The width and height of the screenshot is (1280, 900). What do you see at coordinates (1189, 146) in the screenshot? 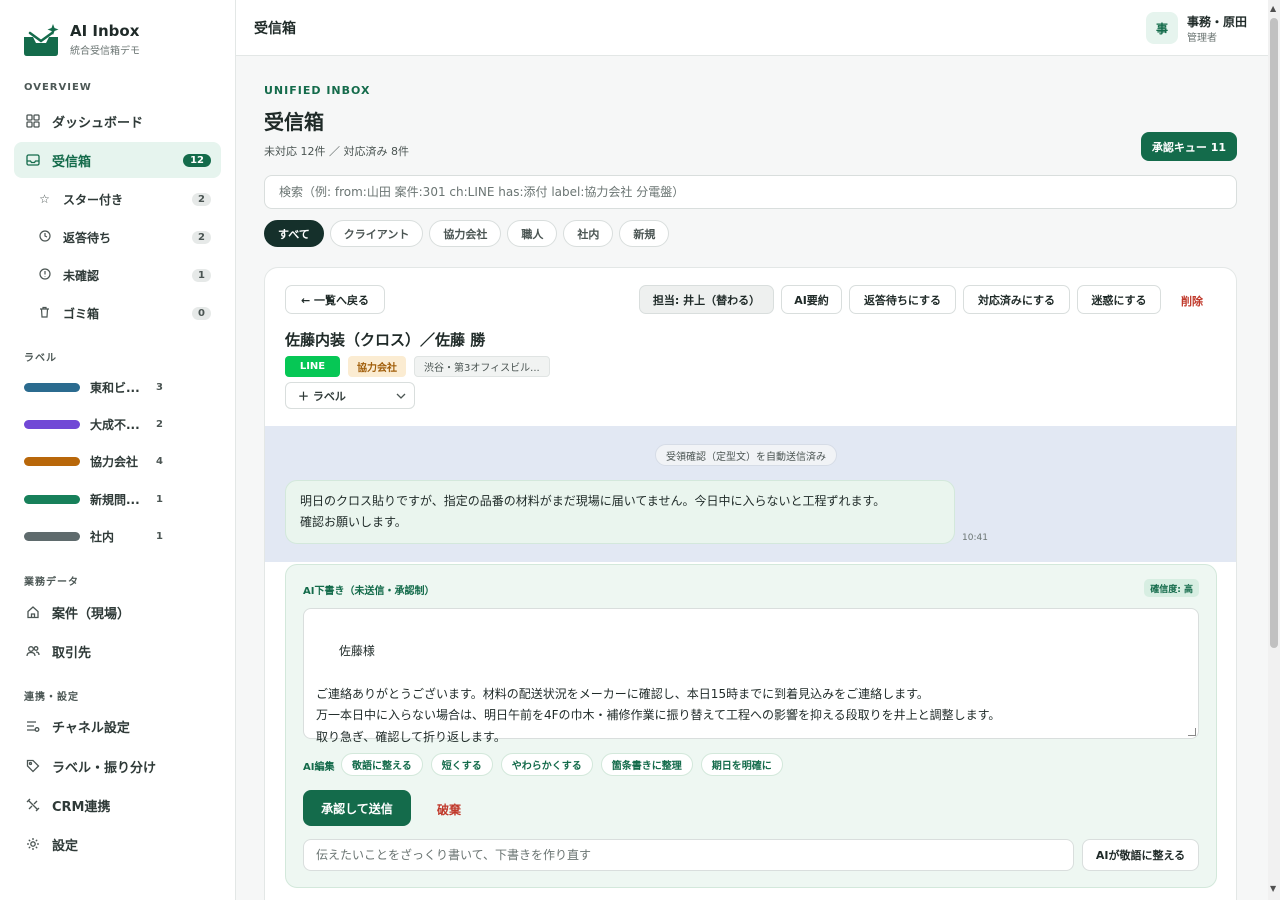
I see `approval-queue-button: 承認キュー 11` at bounding box center [1189, 146].